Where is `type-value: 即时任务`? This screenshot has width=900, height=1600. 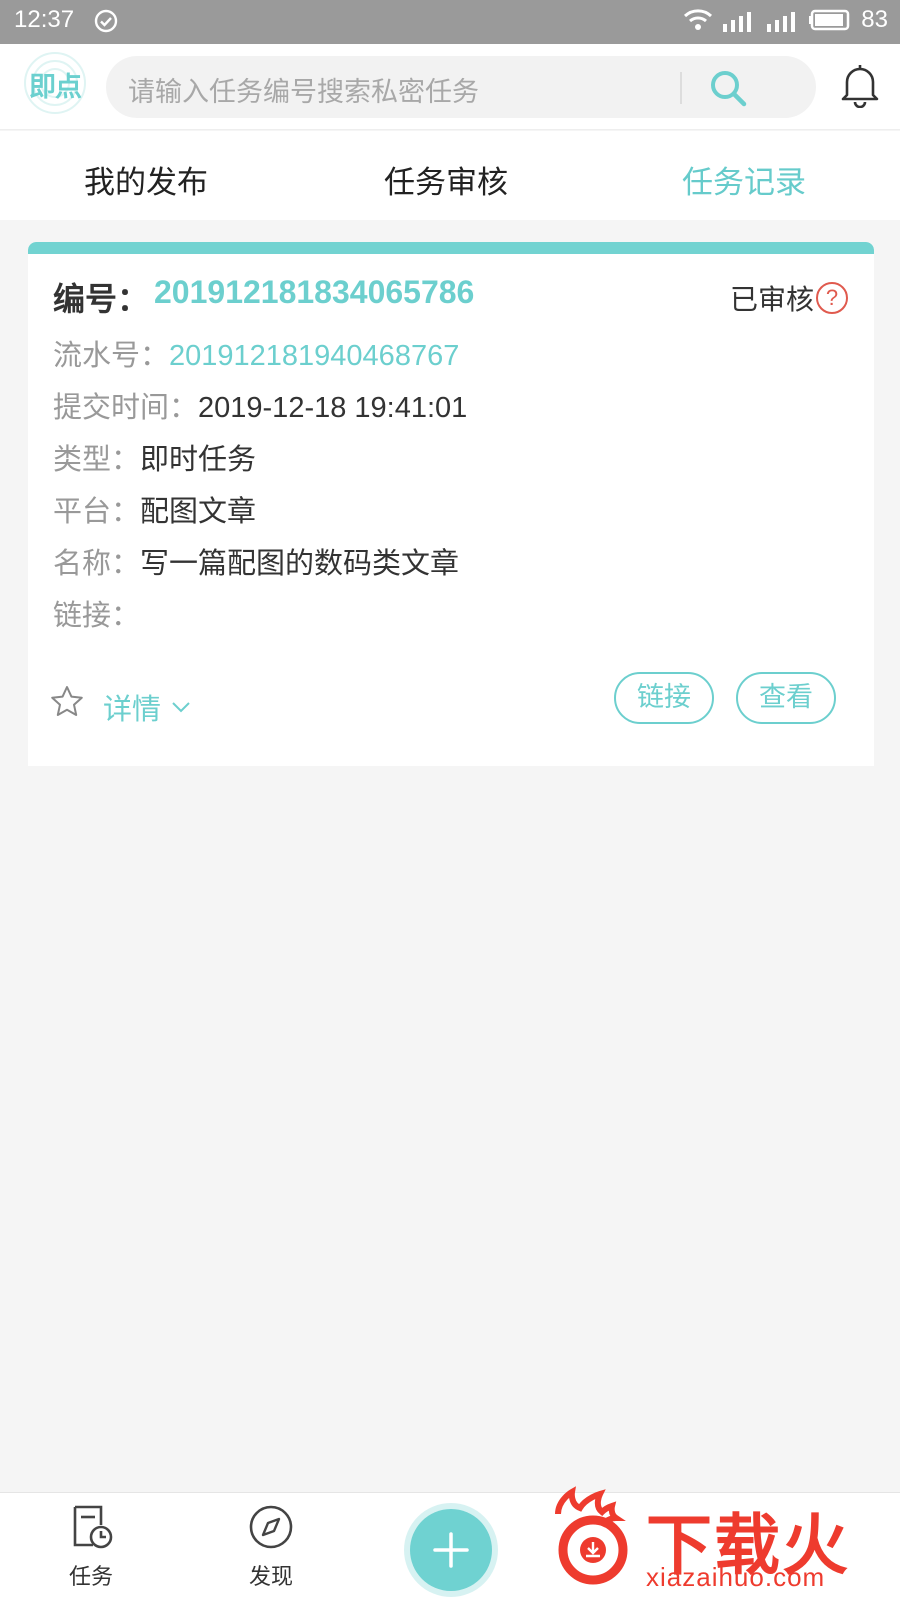 type-value: 即时任务 is located at coordinates (198, 459).